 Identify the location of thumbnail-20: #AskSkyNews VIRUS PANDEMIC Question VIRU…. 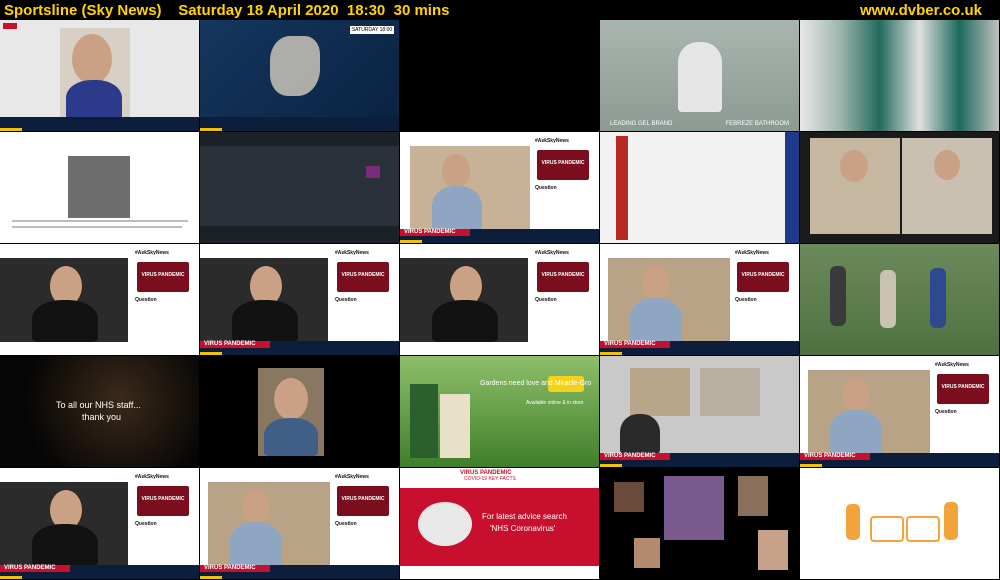
(900, 412).